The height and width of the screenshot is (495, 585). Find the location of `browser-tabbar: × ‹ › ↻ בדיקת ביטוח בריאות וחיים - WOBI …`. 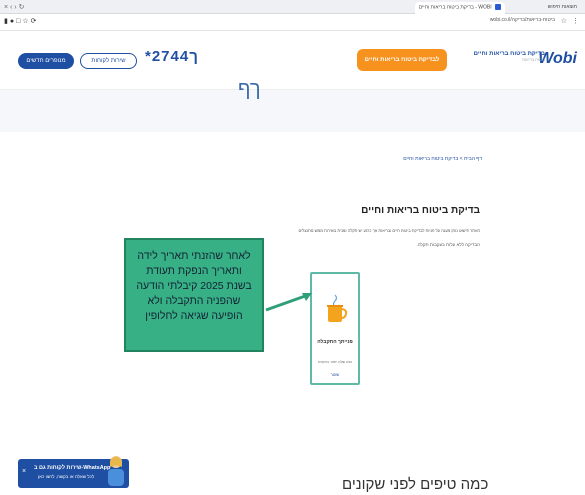

browser-tabbar: × ‹ › ↻ בדיקת ביטוח בריאות וחיים - WOBI … is located at coordinates (292, 7).